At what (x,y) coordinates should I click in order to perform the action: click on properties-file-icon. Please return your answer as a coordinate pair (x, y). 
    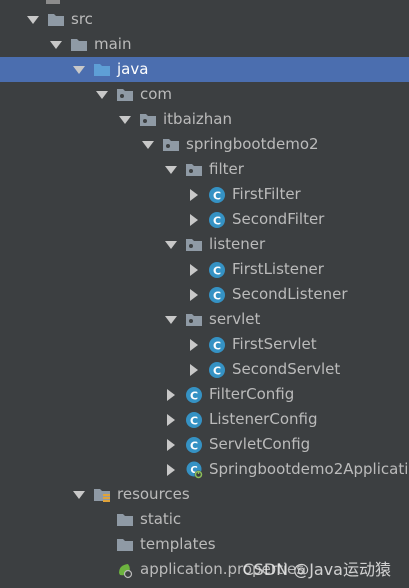
    Looking at the image, I should click on (125, 570).